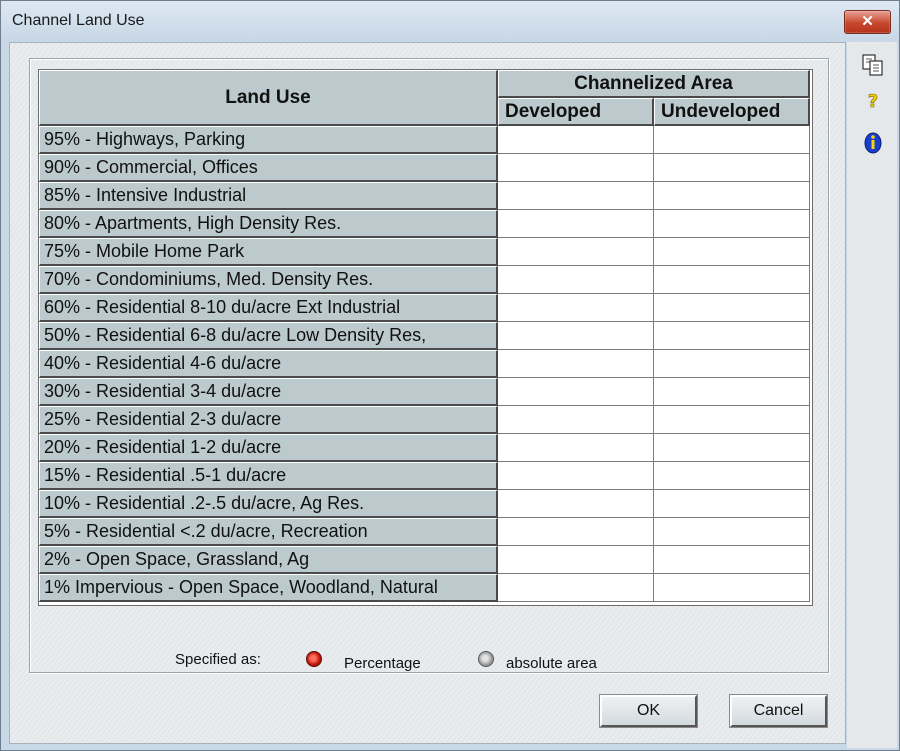 Image resolution: width=900 pixels, height=751 pixels. What do you see at coordinates (268, 364) in the screenshot?
I see `land-use-row-label: 40% - Residential 4-6 du/acre` at bounding box center [268, 364].